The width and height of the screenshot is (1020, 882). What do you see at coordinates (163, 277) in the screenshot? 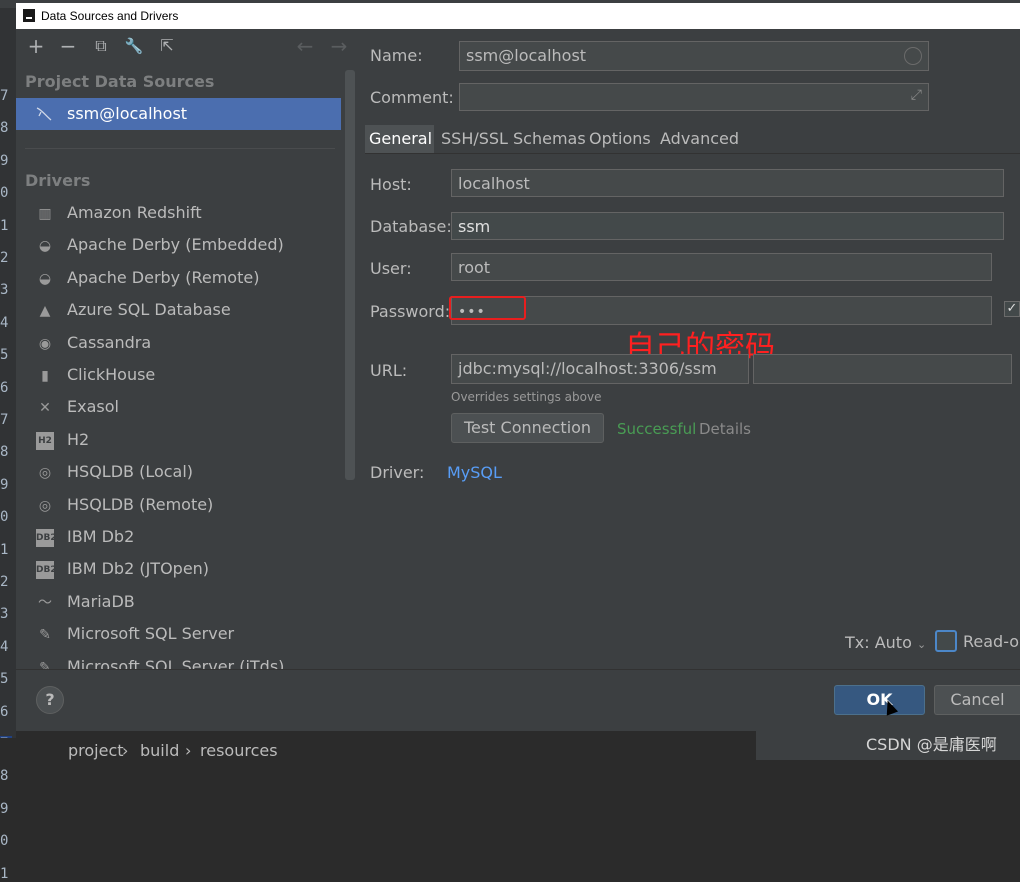
I see `driver-label: Apache Derby (Remote)` at bounding box center [163, 277].